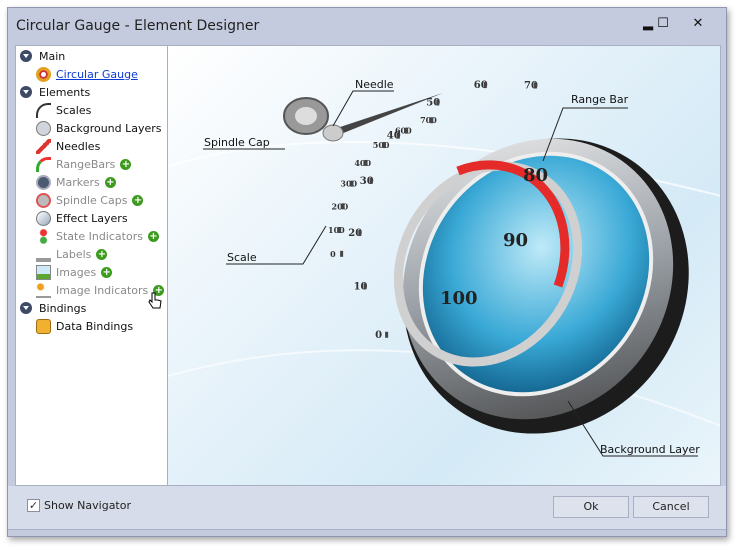 The width and height of the screenshot is (740, 551). I want to click on nav-item-label: Images, so click(76, 272).